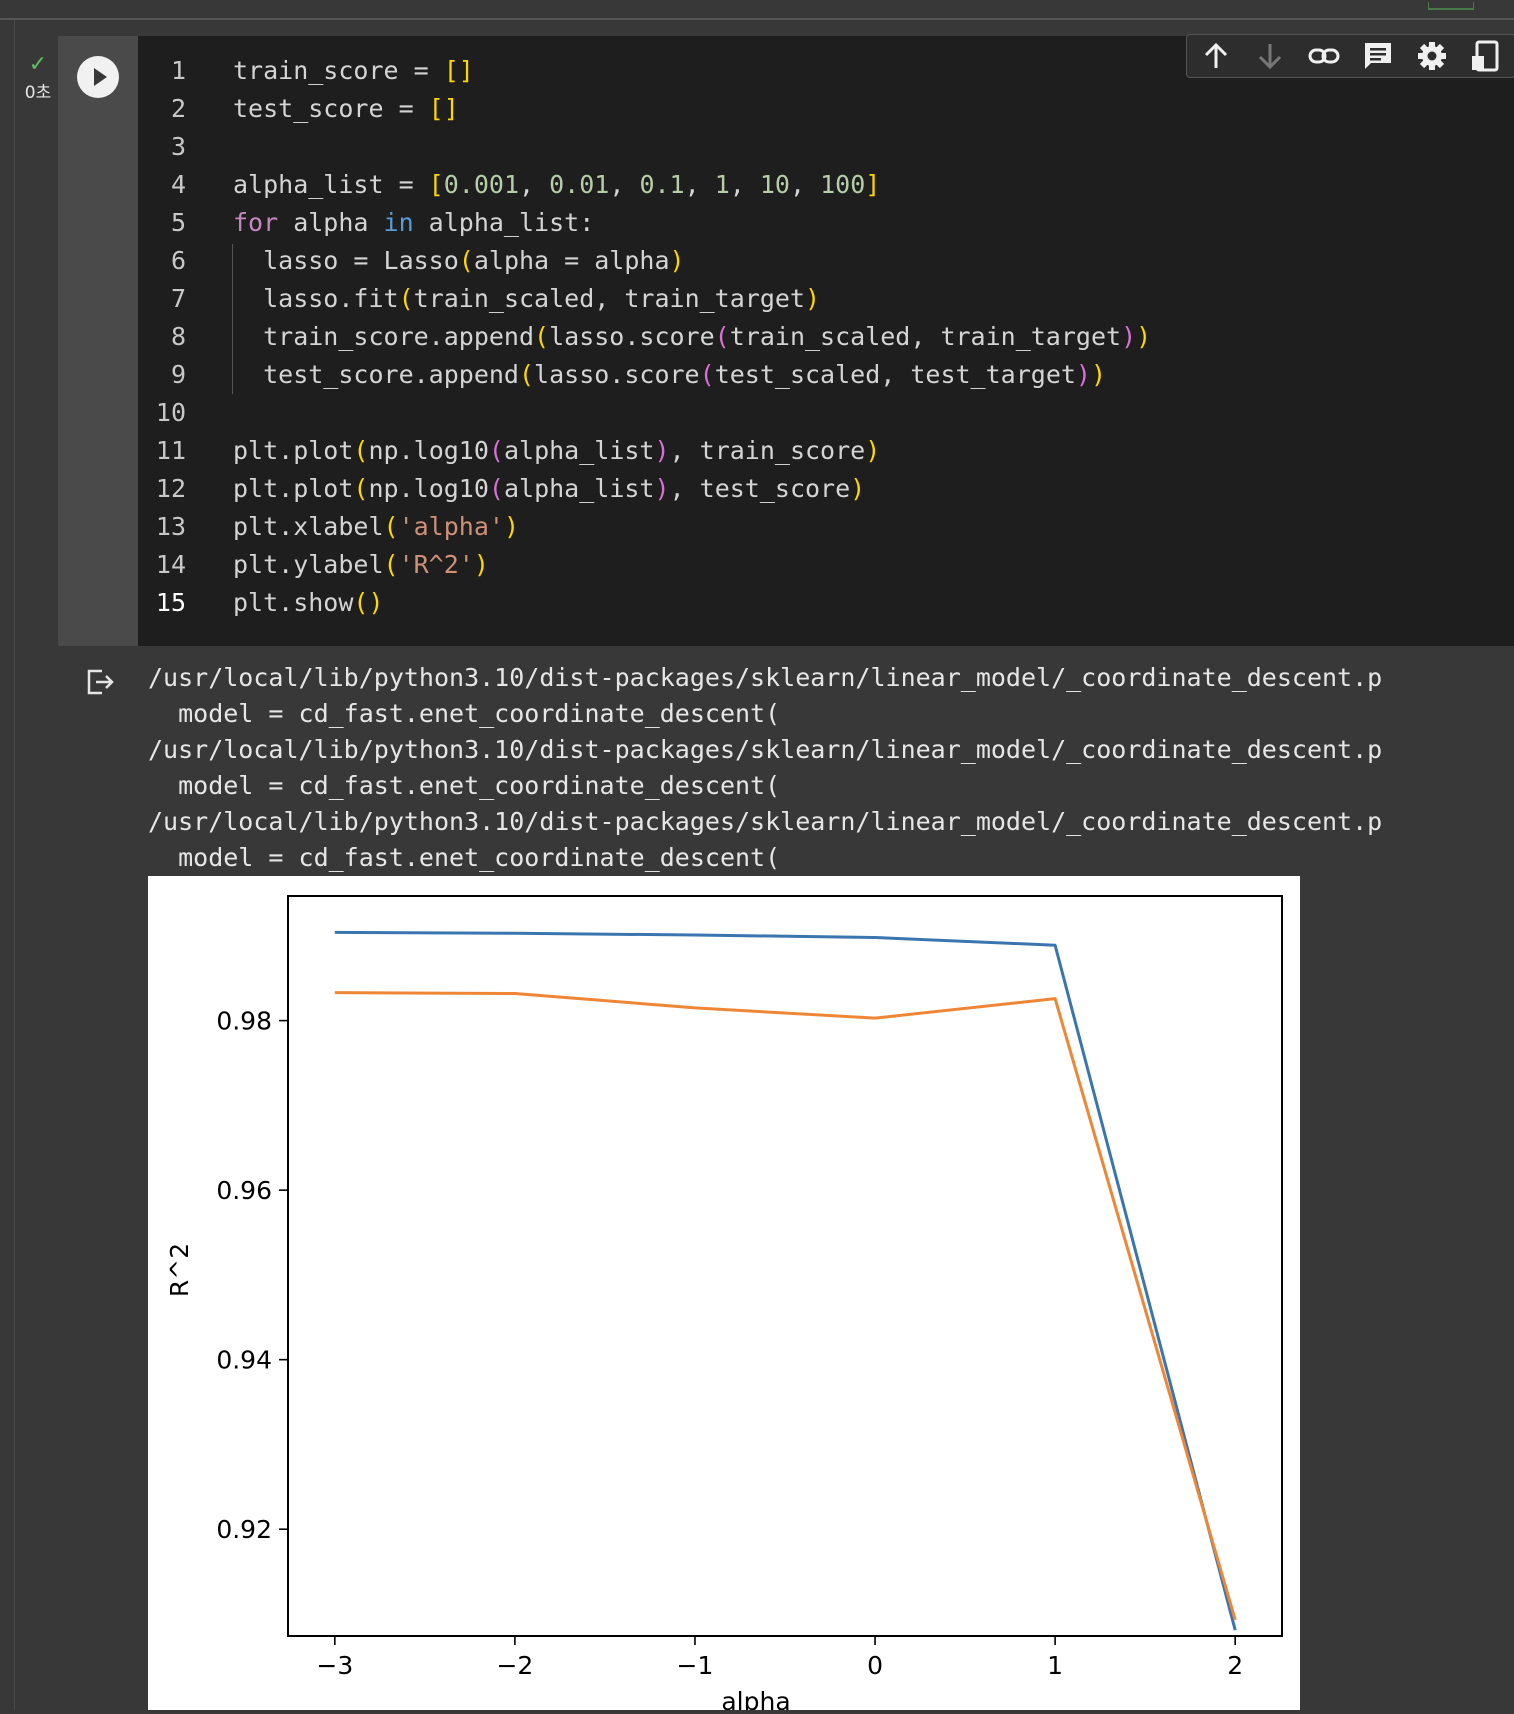 This screenshot has height=1714, width=1514. Describe the element at coordinates (1432, 56) in the screenshot. I see `gear-icon` at that location.